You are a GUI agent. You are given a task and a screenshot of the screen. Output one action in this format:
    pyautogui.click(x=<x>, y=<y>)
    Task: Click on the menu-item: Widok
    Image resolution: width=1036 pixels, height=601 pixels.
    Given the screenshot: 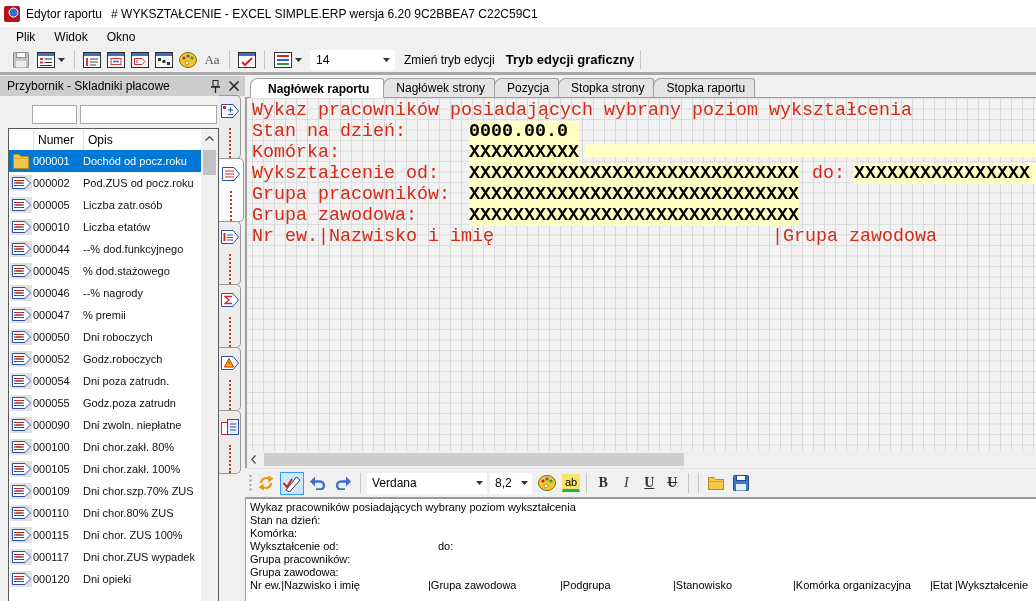 What is the action you would take?
    pyautogui.click(x=71, y=37)
    